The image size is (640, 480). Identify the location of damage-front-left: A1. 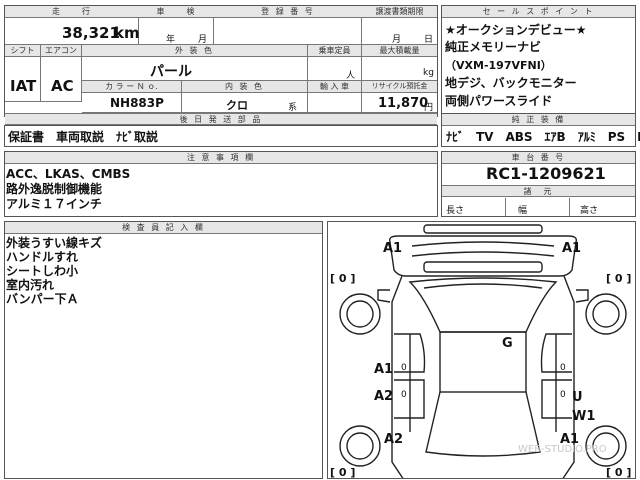
(393, 248).